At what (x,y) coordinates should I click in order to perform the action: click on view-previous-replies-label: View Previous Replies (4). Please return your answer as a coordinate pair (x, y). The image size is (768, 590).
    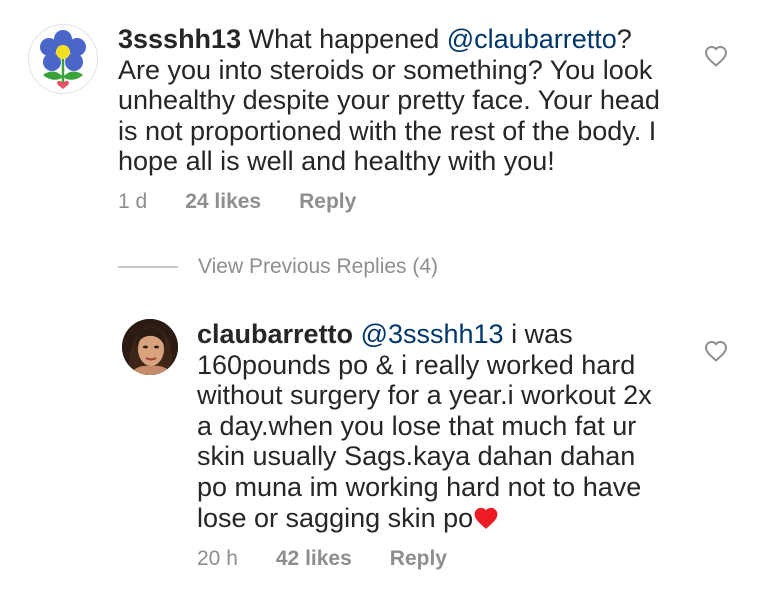
    Looking at the image, I should click on (318, 266).